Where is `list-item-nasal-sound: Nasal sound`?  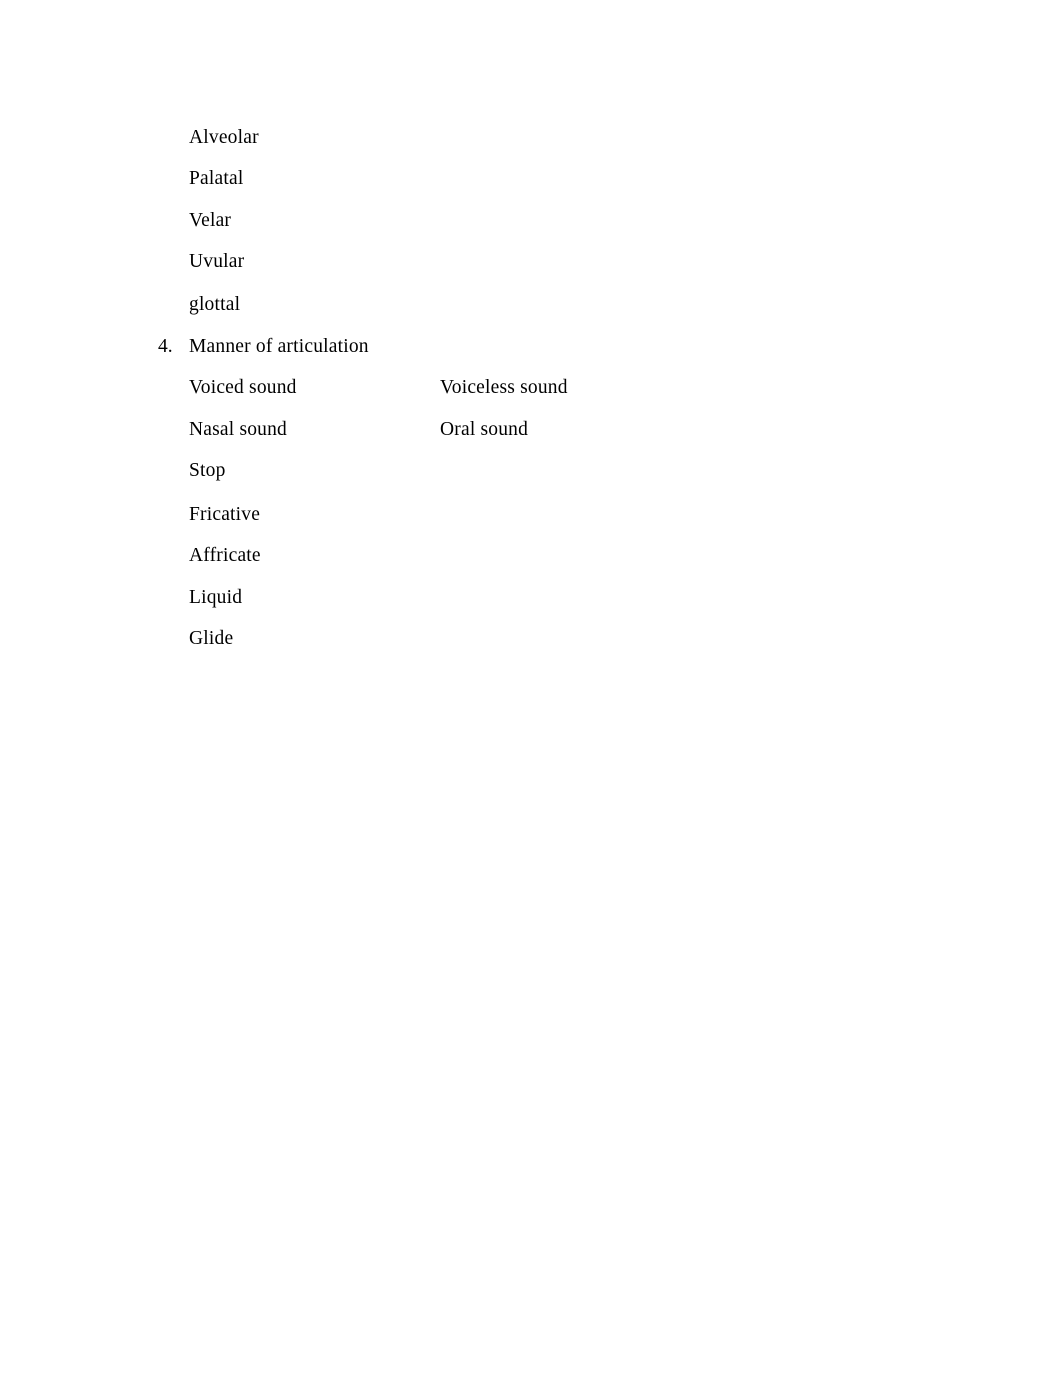
list-item-nasal-sound: Nasal sound is located at coordinates (238, 429).